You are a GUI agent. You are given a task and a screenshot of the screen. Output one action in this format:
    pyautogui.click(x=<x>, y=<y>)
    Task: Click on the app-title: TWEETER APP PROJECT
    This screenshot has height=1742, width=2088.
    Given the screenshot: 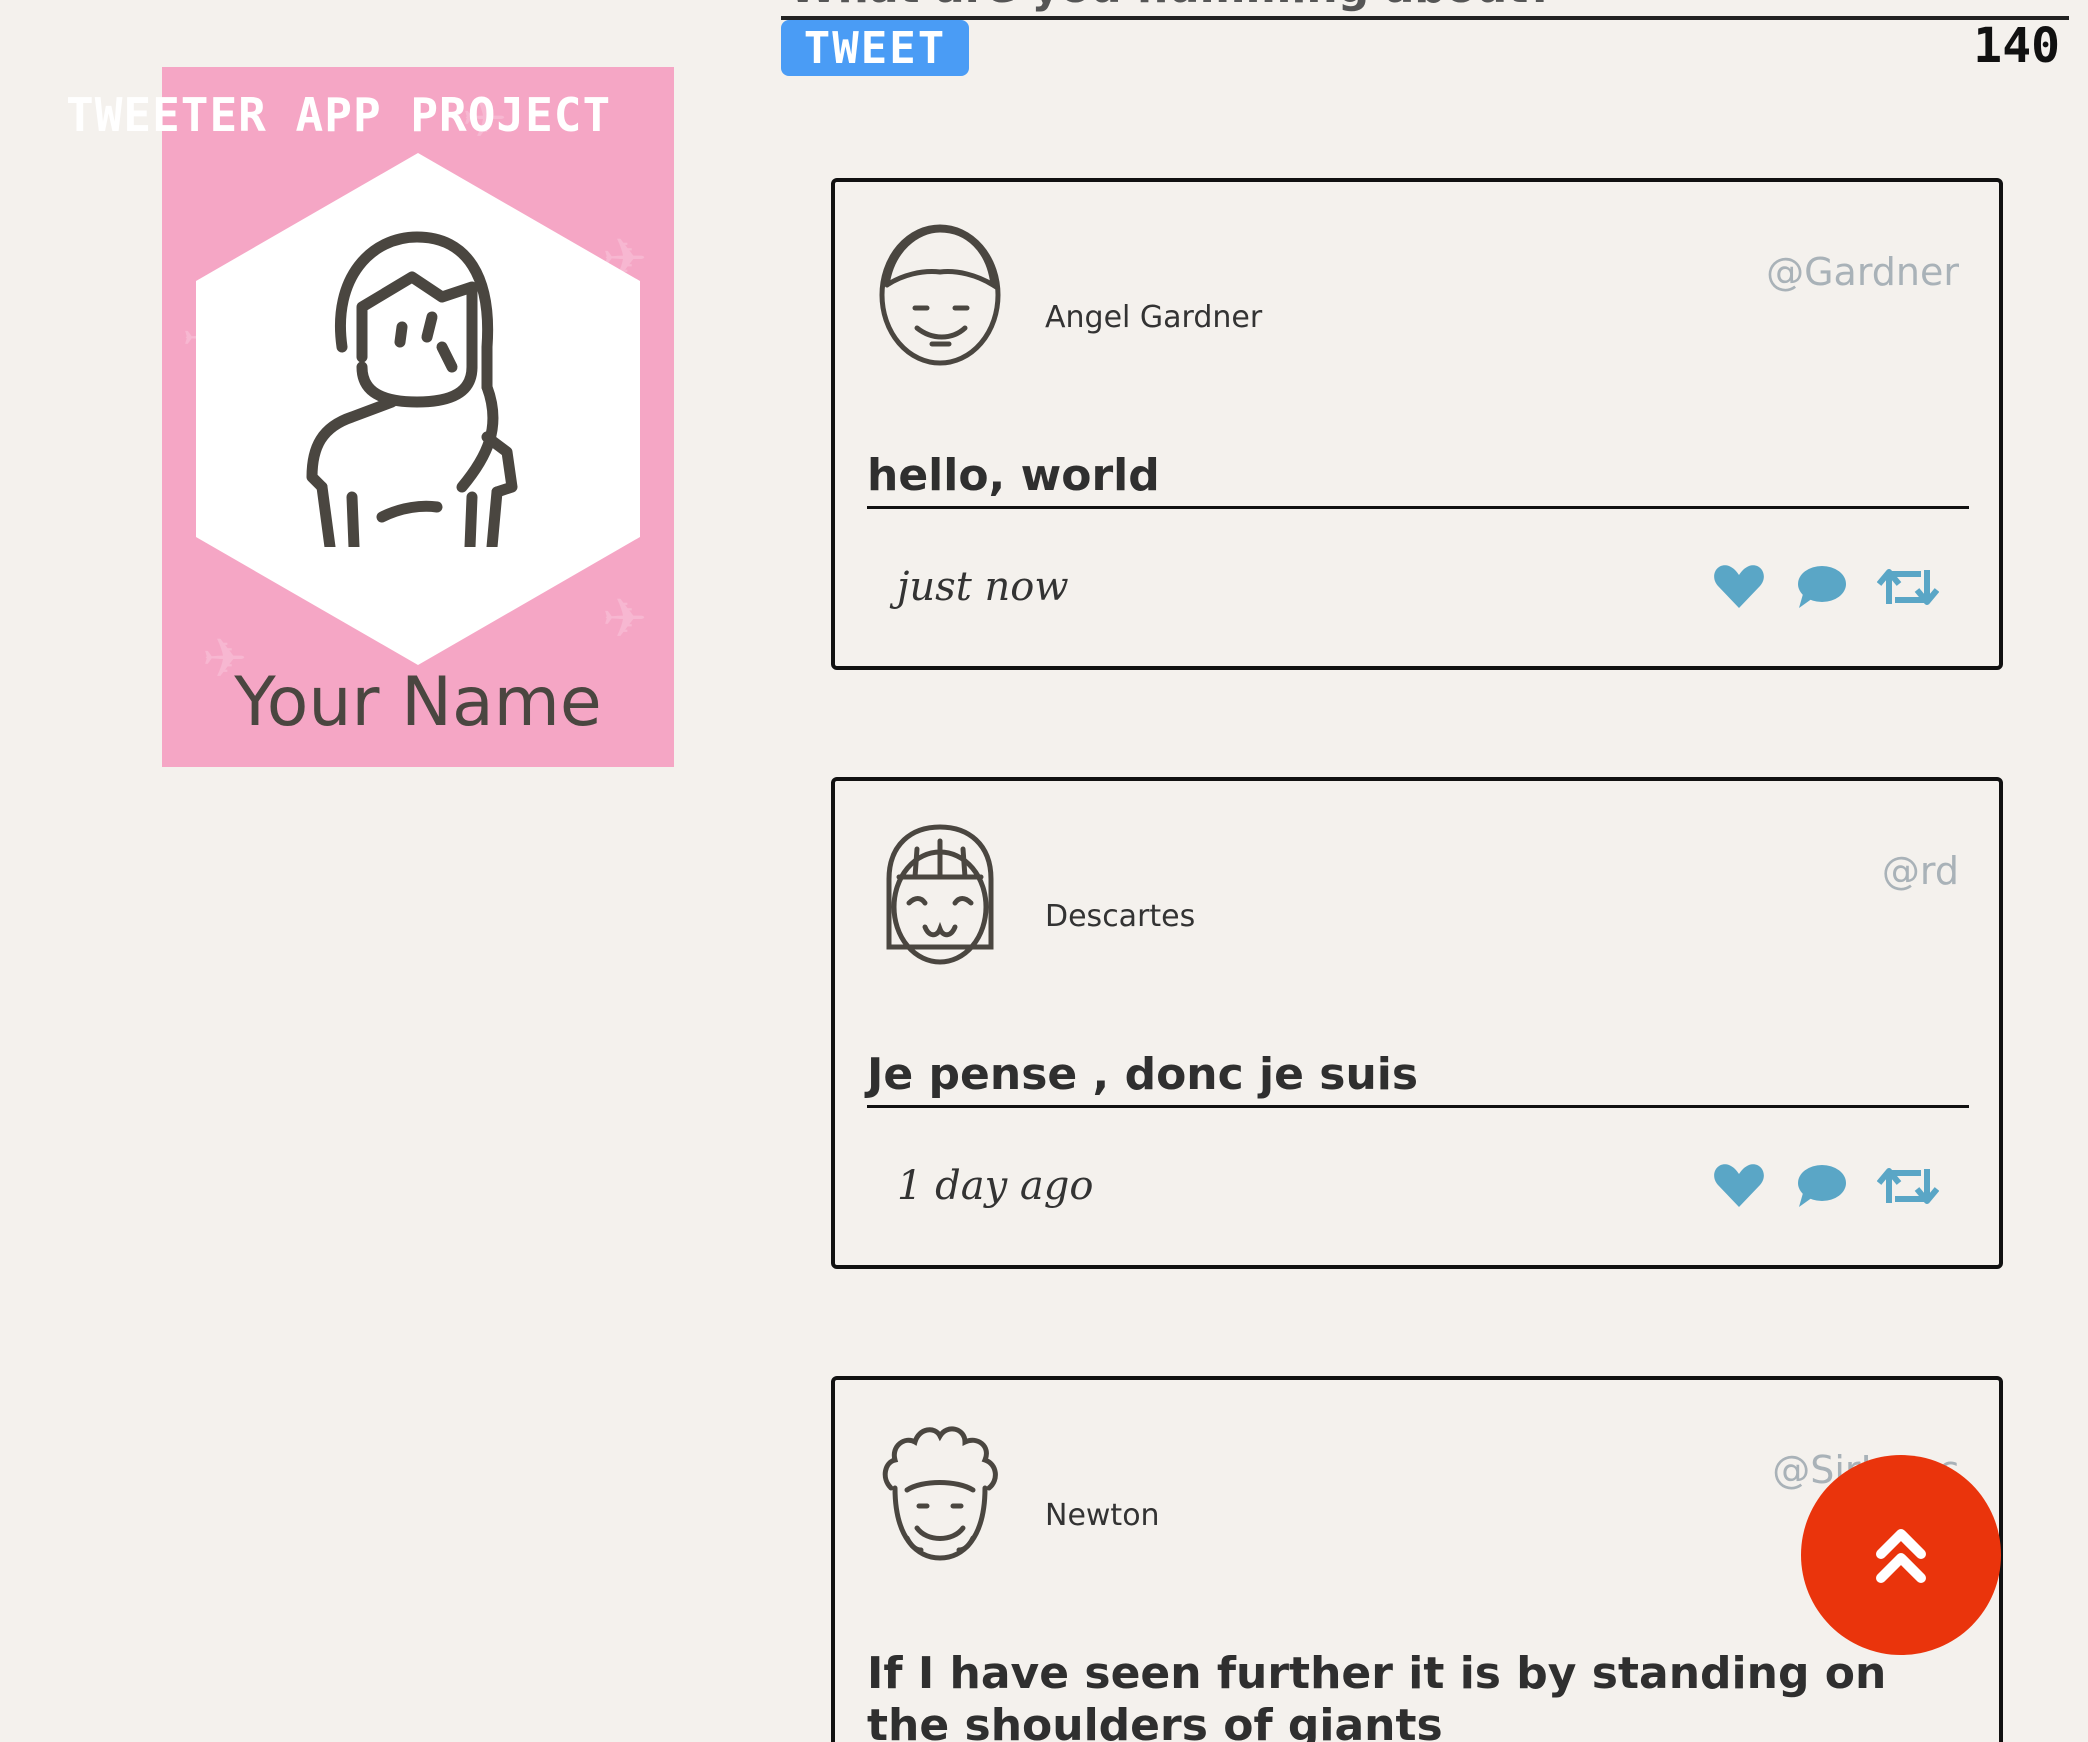 What is the action you would take?
    pyautogui.click(x=339, y=115)
    